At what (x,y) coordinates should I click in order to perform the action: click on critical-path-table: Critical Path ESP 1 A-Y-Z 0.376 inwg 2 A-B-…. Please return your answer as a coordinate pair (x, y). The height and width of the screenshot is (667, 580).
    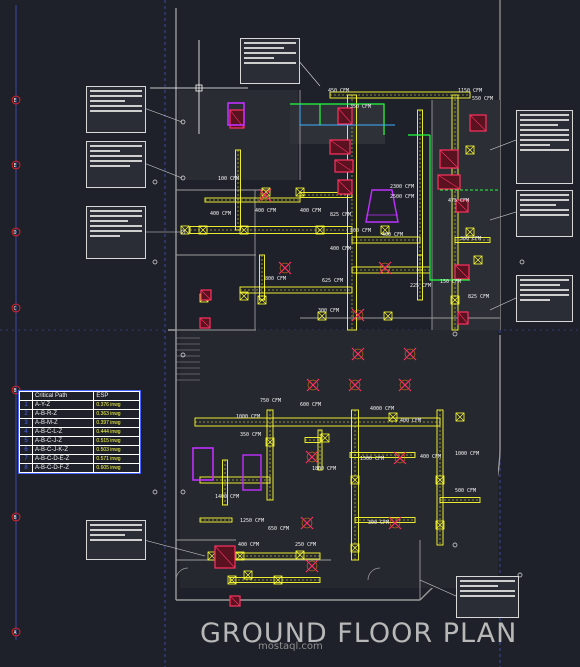
    Looking at the image, I should click on (79, 432).